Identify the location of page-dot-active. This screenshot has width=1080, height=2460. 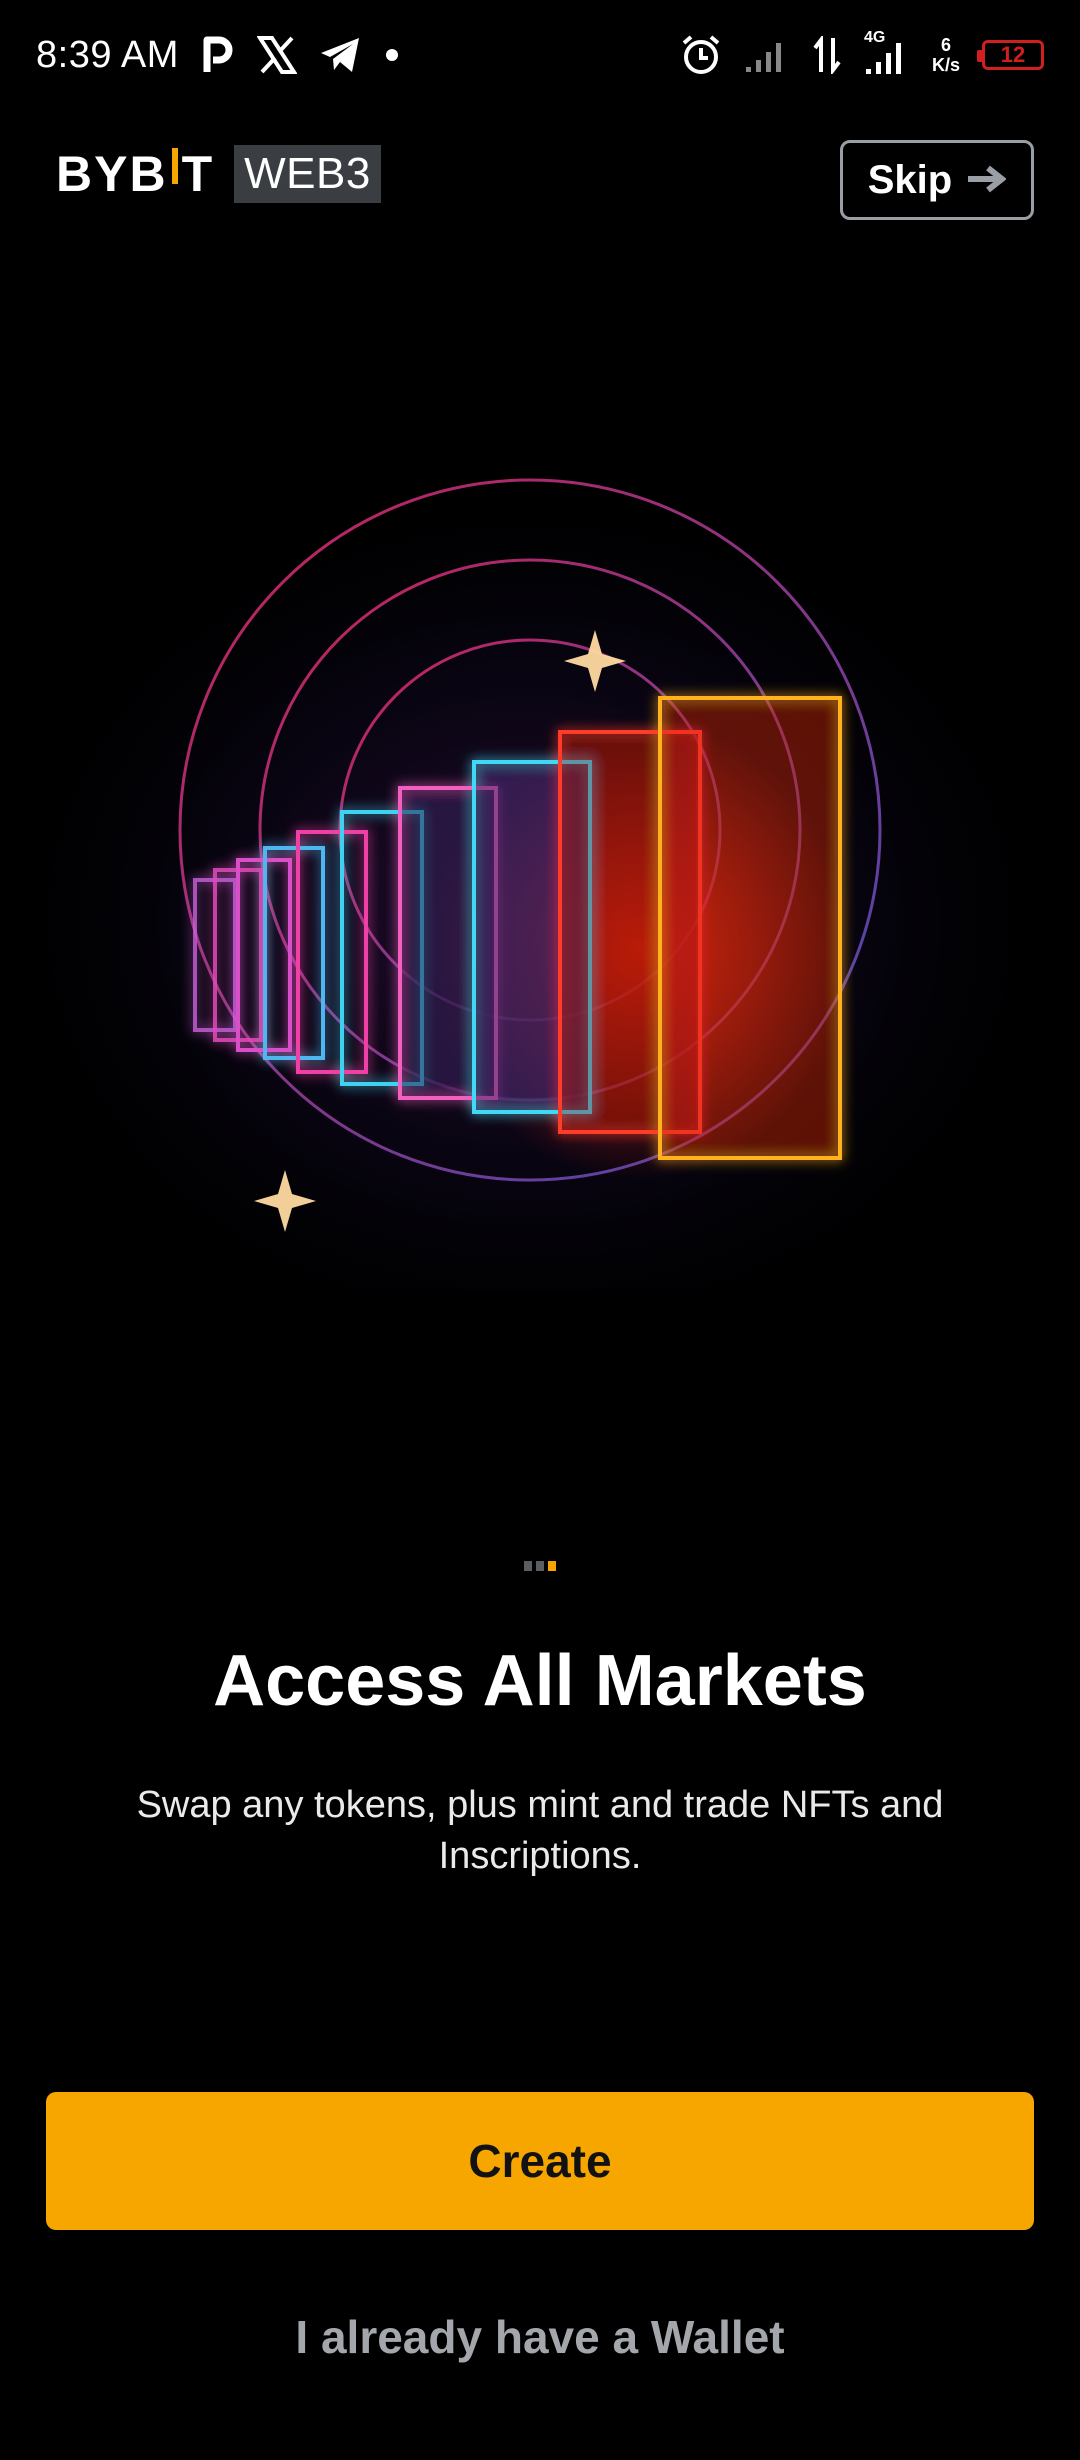
(552, 1566).